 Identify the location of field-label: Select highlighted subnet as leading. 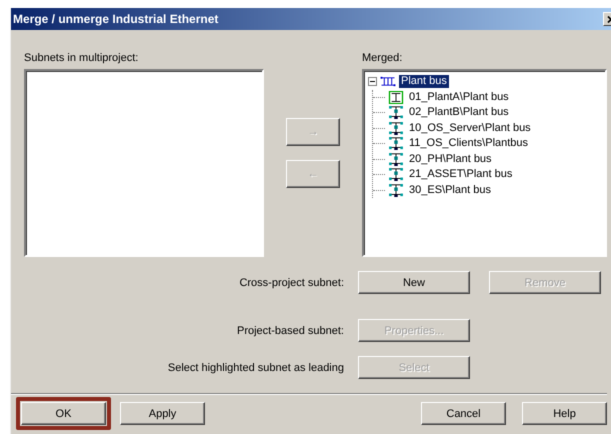
(255, 368).